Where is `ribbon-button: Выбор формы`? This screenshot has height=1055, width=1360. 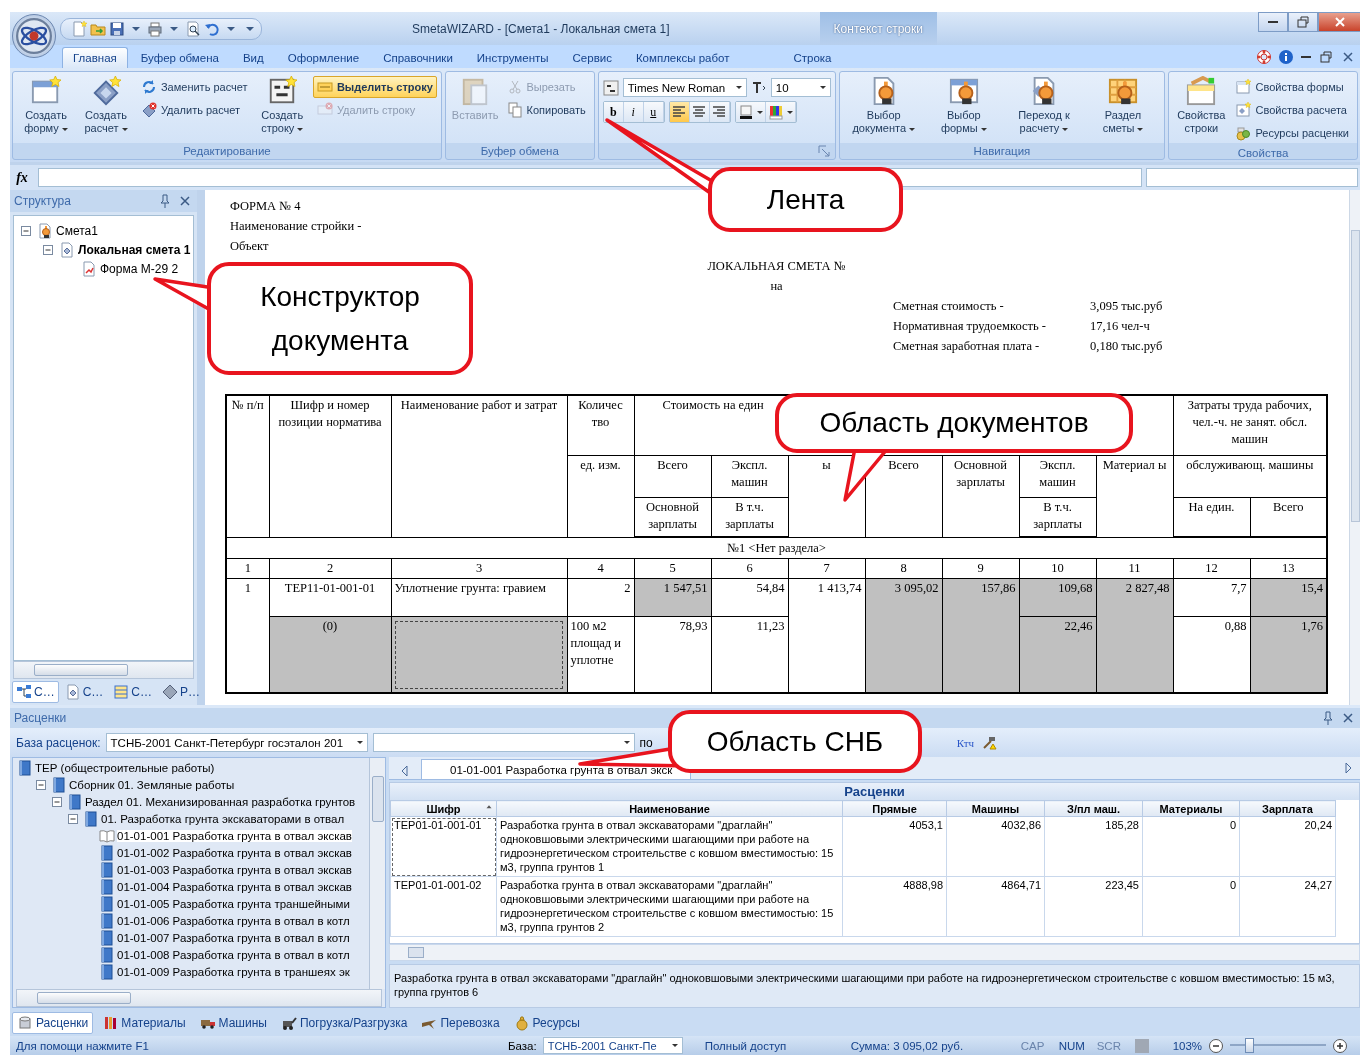 ribbon-button: Выбор формы is located at coordinates (963, 105).